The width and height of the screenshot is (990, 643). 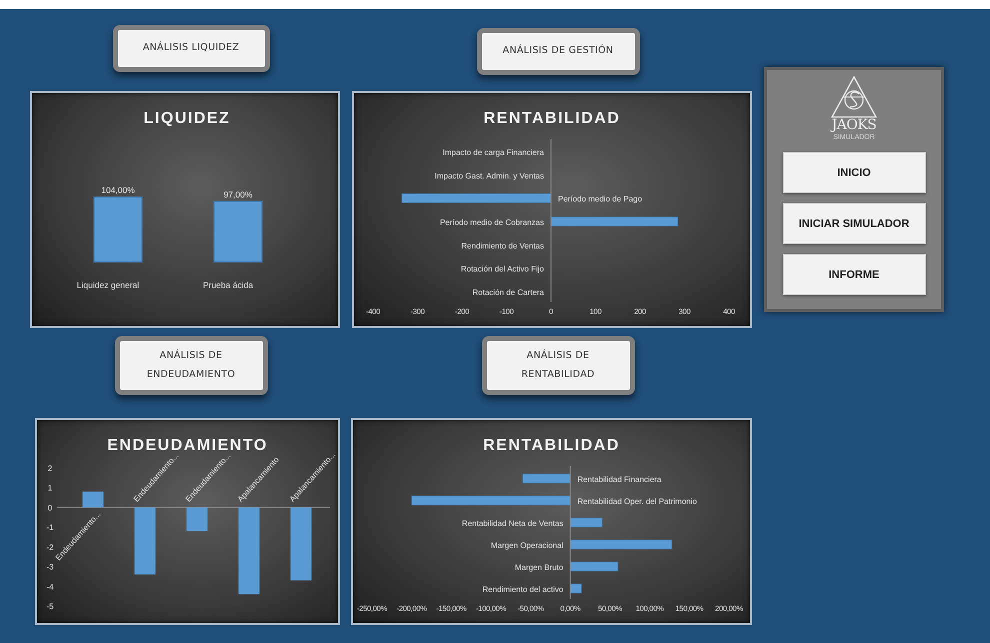 What do you see at coordinates (108, 285) in the screenshot?
I see `category-label: Liquidez general` at bounding box center [108, 285].